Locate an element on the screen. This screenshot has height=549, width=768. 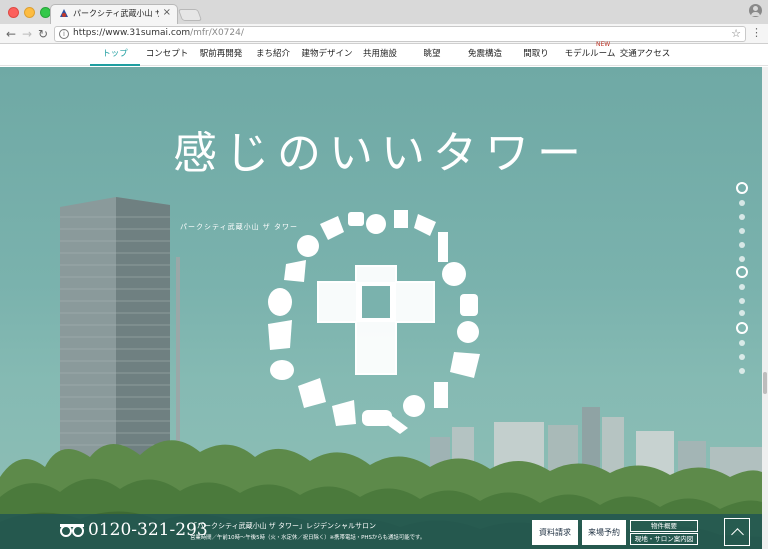
reload-icon: ↻ is located at coordinates (43, 34).